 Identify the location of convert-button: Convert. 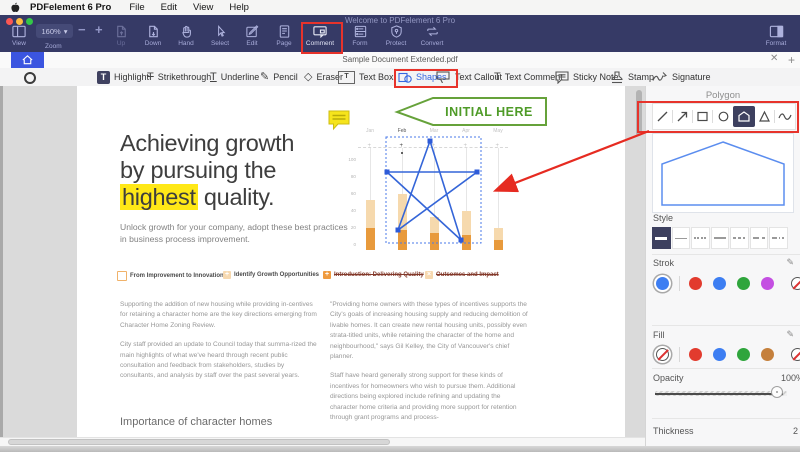
(432, 35).